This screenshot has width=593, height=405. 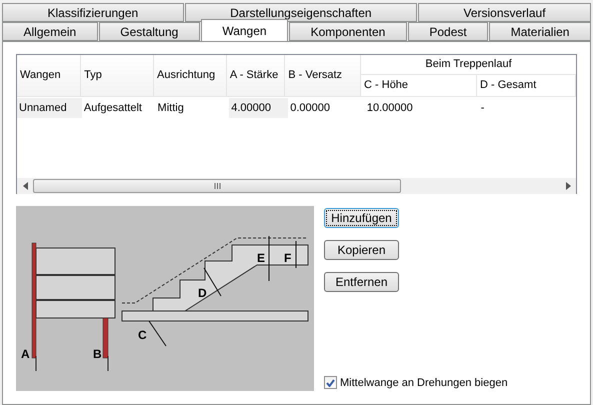 I want to click on column-header: C - Höhe, so click(x=419, y=85).